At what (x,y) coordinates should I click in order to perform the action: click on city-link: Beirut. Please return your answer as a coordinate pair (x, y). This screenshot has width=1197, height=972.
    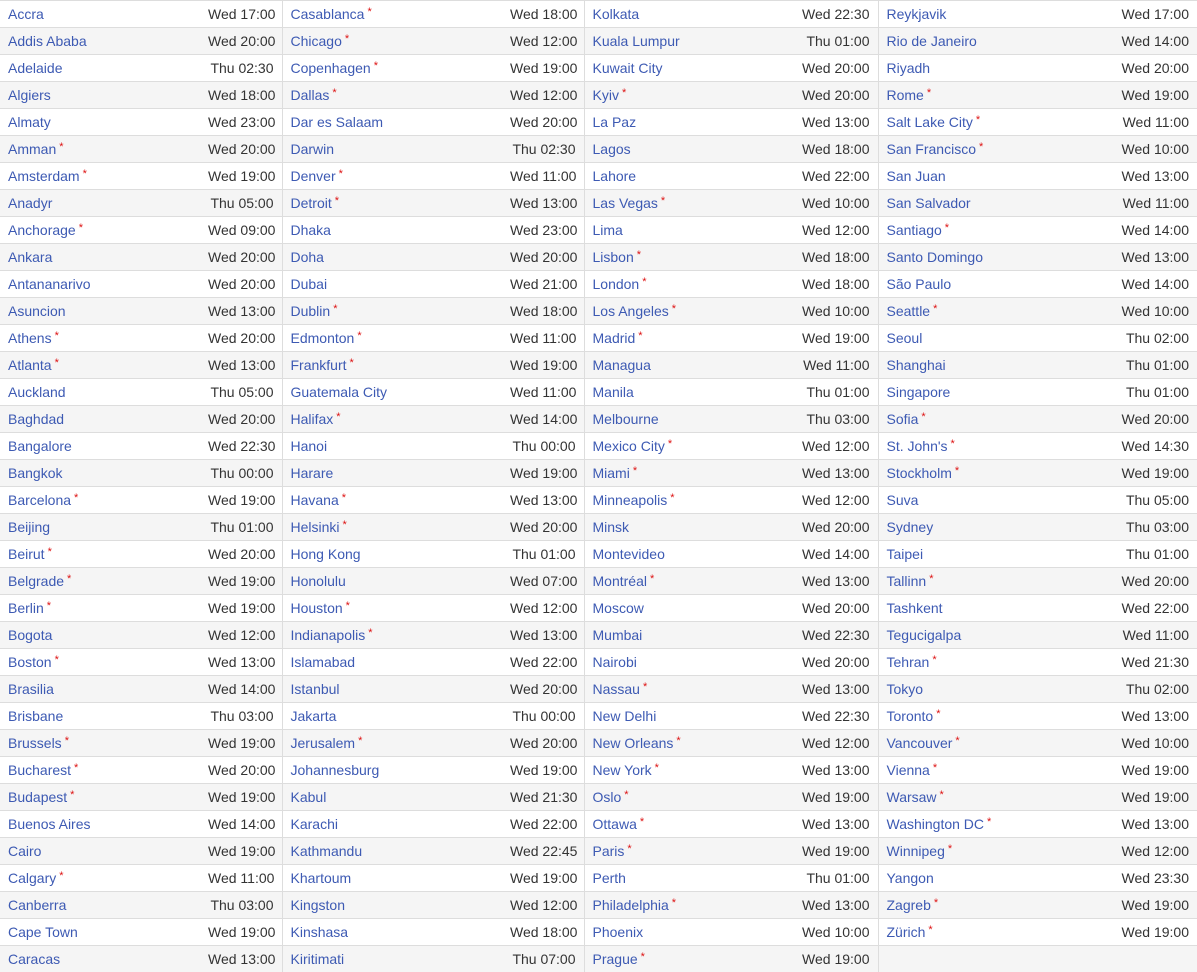
    Looking at the image, I should click on (26, 554).